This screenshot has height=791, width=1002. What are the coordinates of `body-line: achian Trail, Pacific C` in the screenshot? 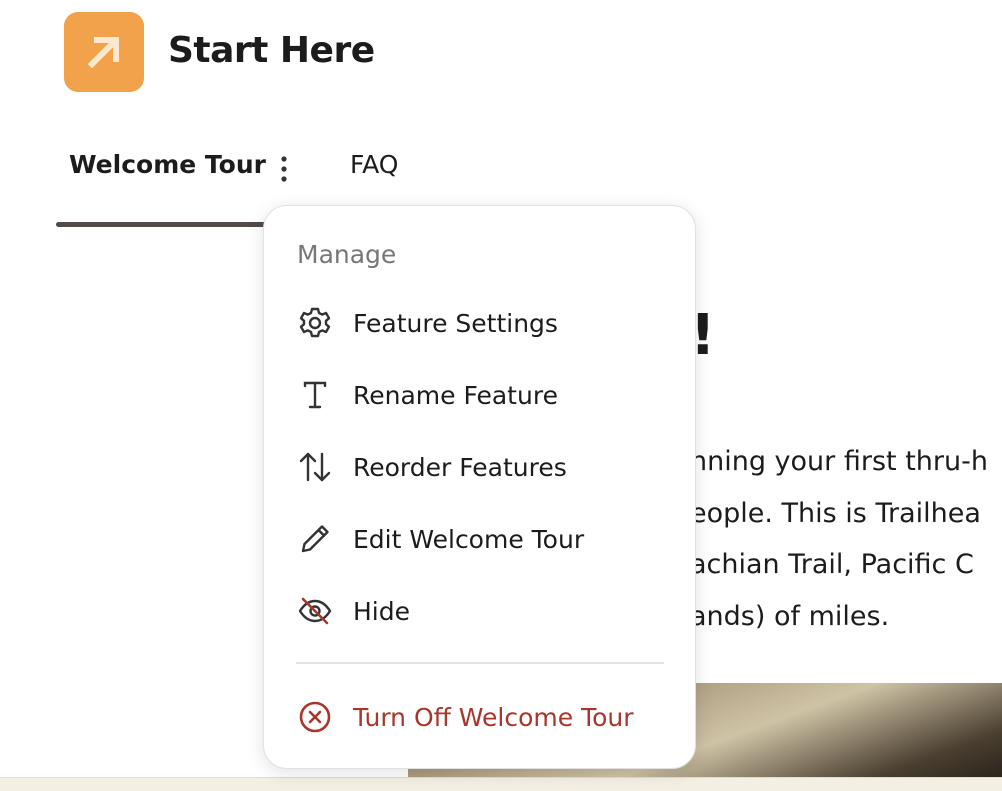 It's located at (832, 564).